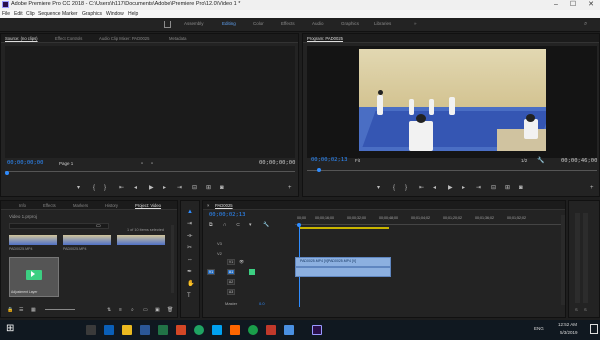  What do you see at coordinates (231, 262) in the screenshot?
I see `track-v1-header: V1` at bounding box center [231, 262].